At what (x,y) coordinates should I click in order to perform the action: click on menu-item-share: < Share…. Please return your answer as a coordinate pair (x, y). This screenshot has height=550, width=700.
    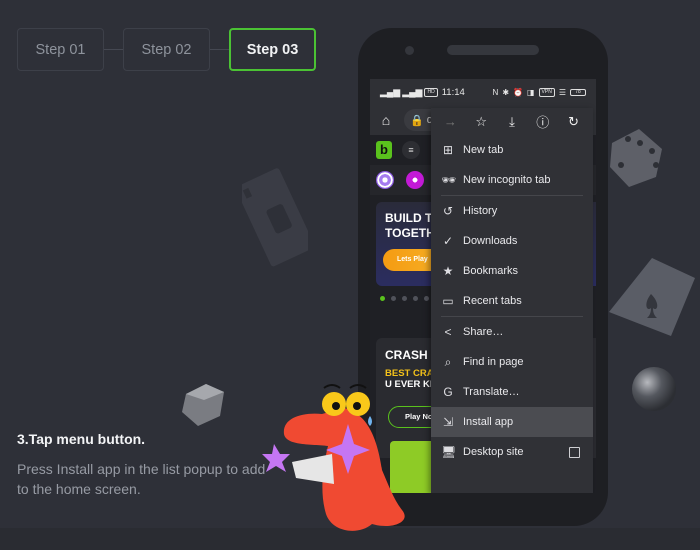
    Looking at the image, I should click on (512, 332).